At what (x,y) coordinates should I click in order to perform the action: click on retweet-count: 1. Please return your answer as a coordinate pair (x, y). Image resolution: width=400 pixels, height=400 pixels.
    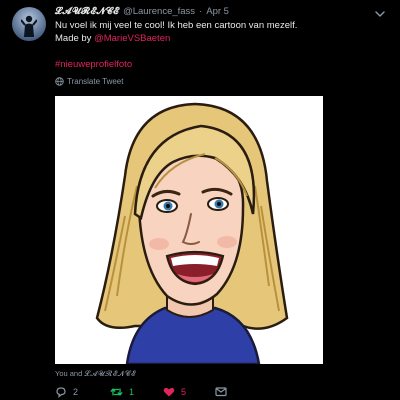
    Looking at the image, I should click on (132, 392).